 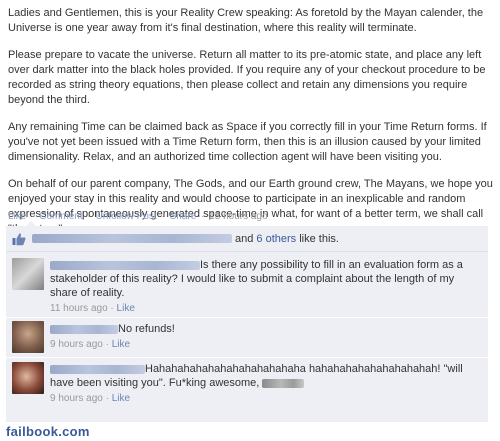 I want to click on post-timestamp: 13 hours ago, so click(x=238, y=216).